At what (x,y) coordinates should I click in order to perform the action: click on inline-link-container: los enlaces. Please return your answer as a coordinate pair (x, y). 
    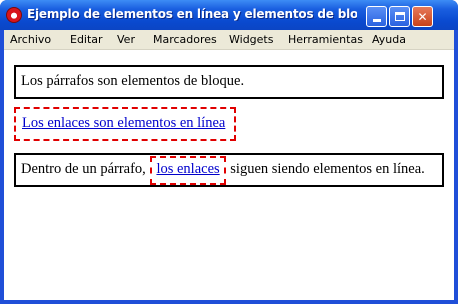
    Looking at the image, I should click on (188, 170).